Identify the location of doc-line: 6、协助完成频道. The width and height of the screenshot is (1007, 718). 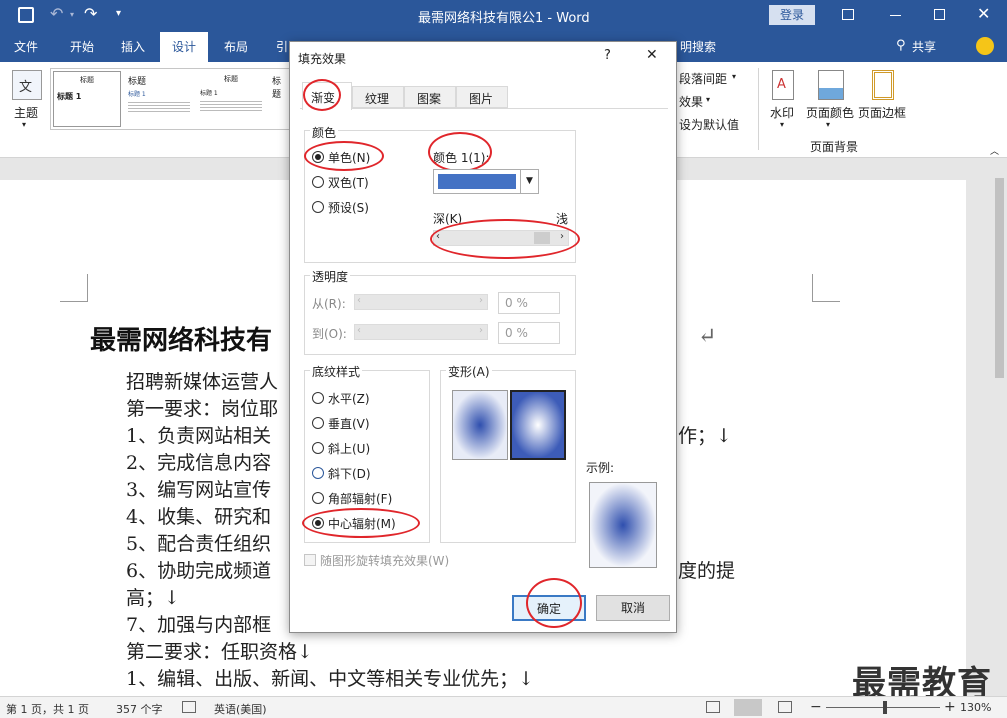
(198, 569).